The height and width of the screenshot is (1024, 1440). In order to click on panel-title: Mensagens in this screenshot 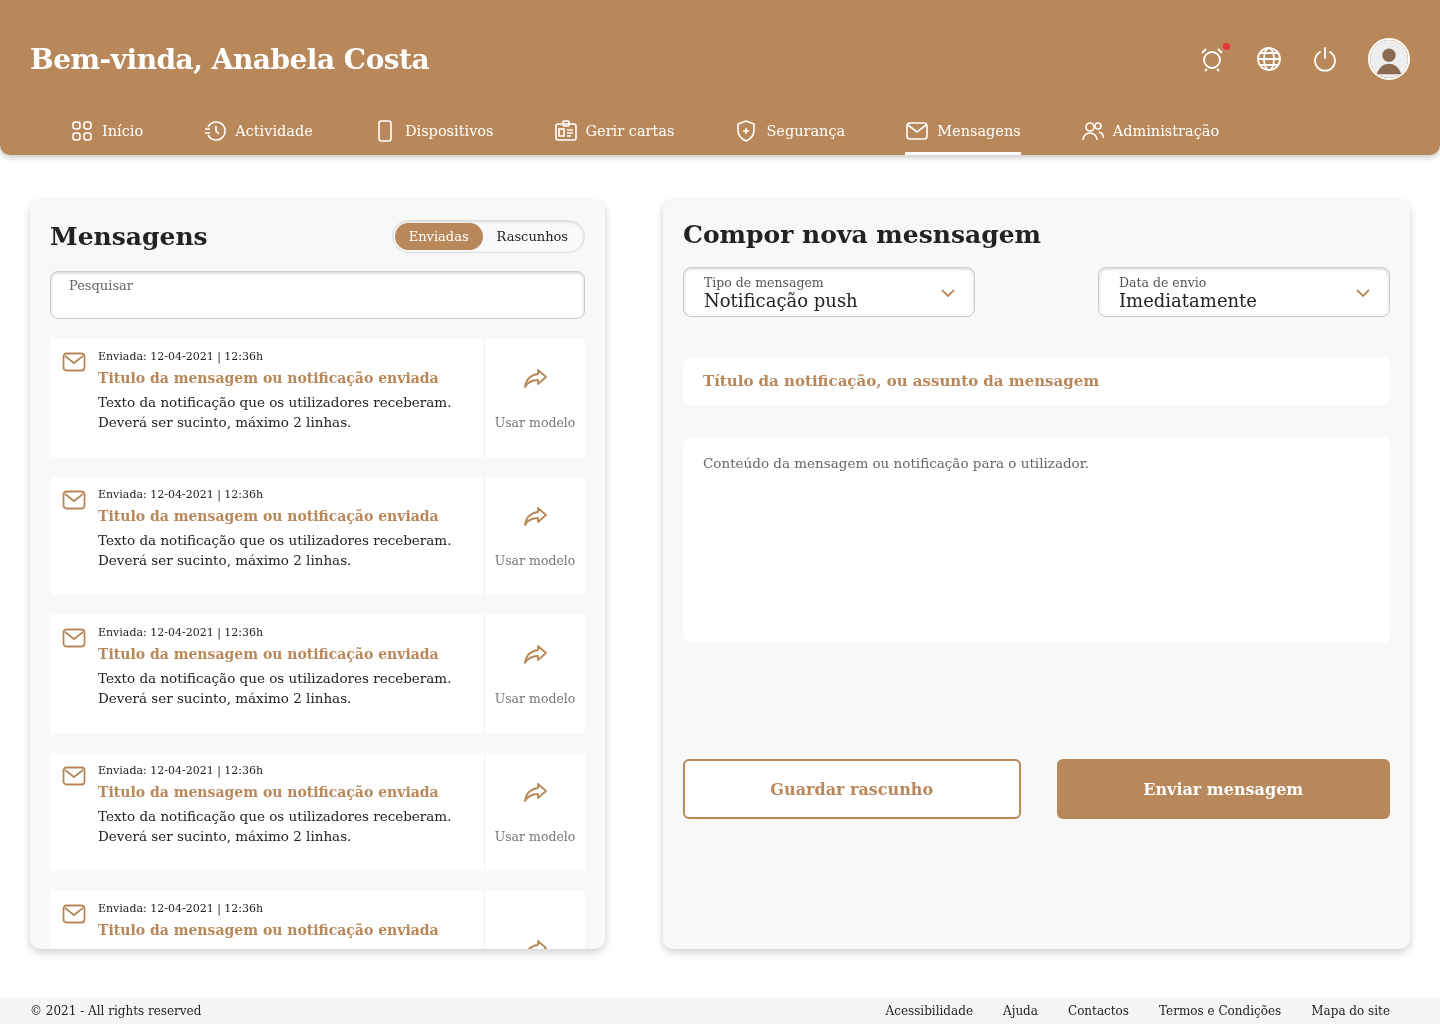, I will do `click(129, 236)`.